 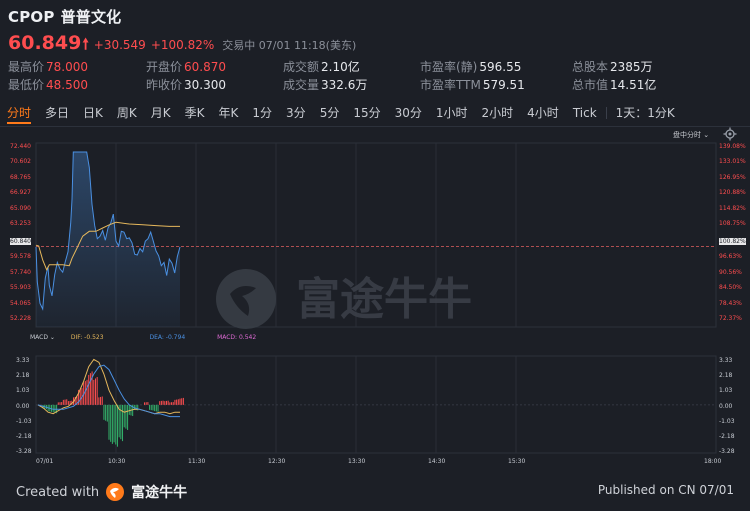 I want to click on percent-axis-label: 139.08%, so click(x=732, y=146).